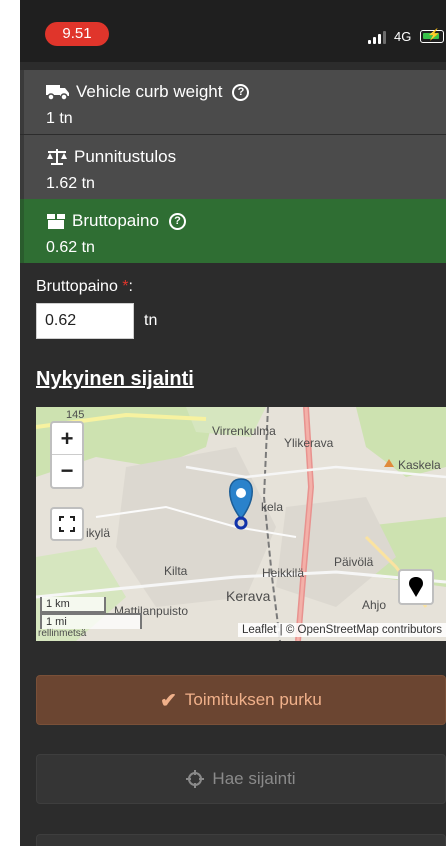 Image resolution: width=446 pixels, height=846 pixels. I want to click on gross-weight-input, so click(85, 321).